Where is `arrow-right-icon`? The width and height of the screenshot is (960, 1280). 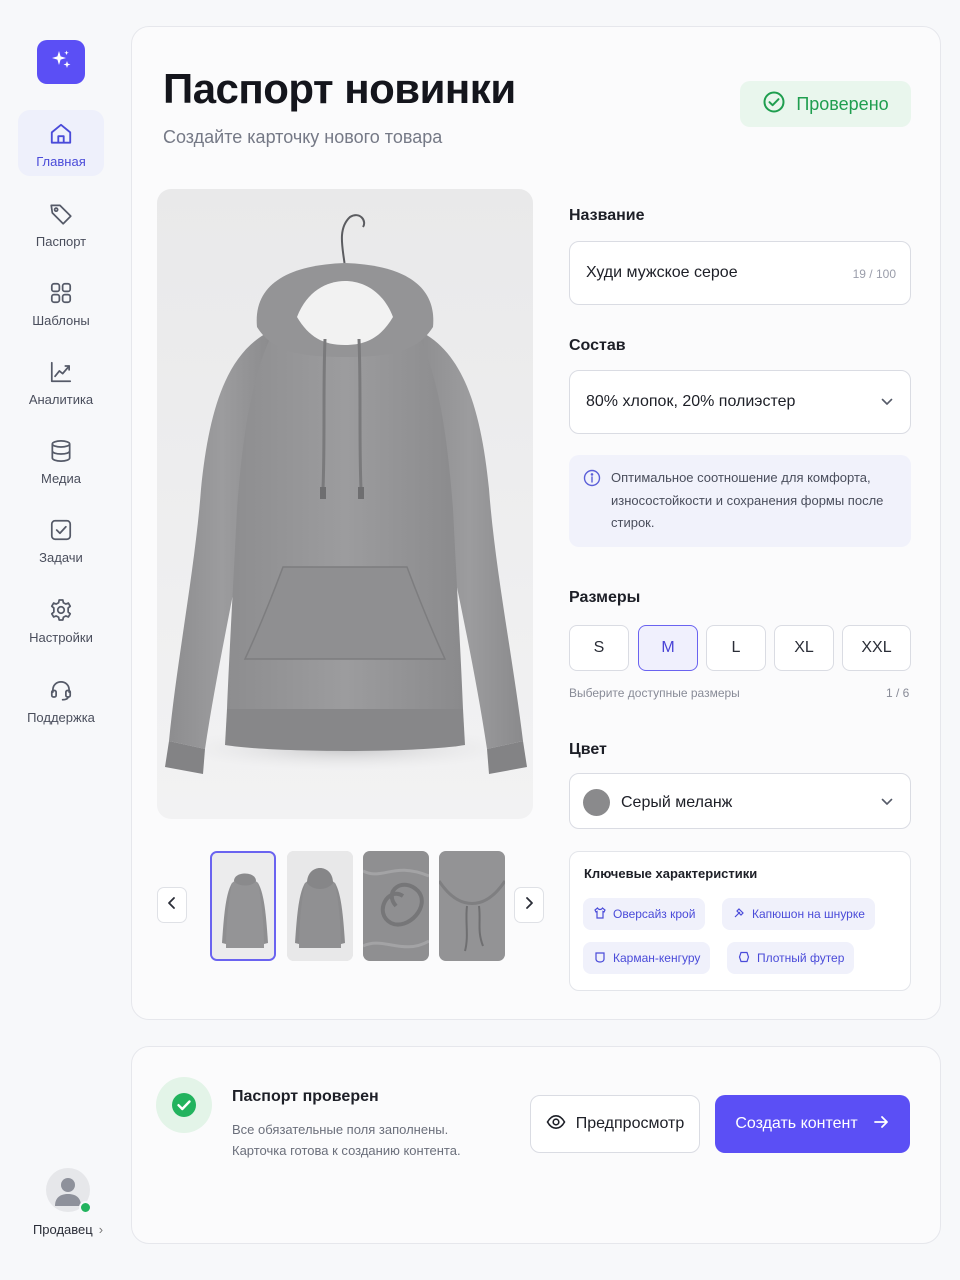 arrow-right-icon is located at coordinates (881, 1124).